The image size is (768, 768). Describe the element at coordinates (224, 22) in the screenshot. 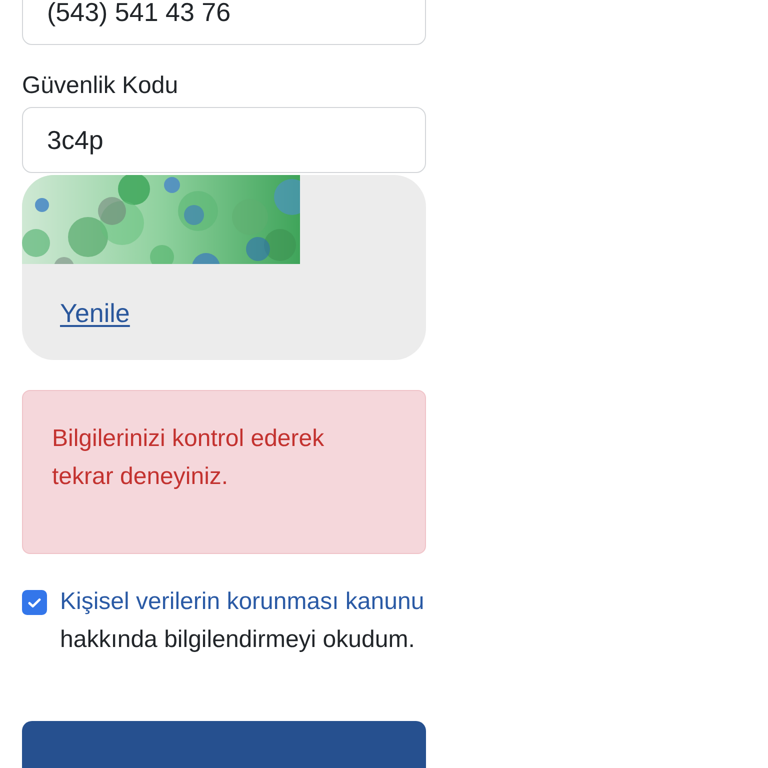

I see `phone-input-field: (543) 541 43 76` at that location.